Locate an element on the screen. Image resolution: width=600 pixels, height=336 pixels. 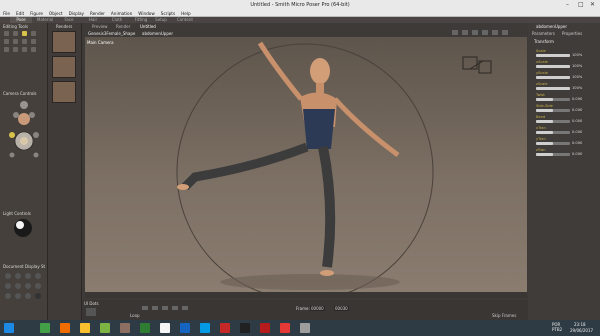
menu-render: Render is located at coordinates (97, 13).